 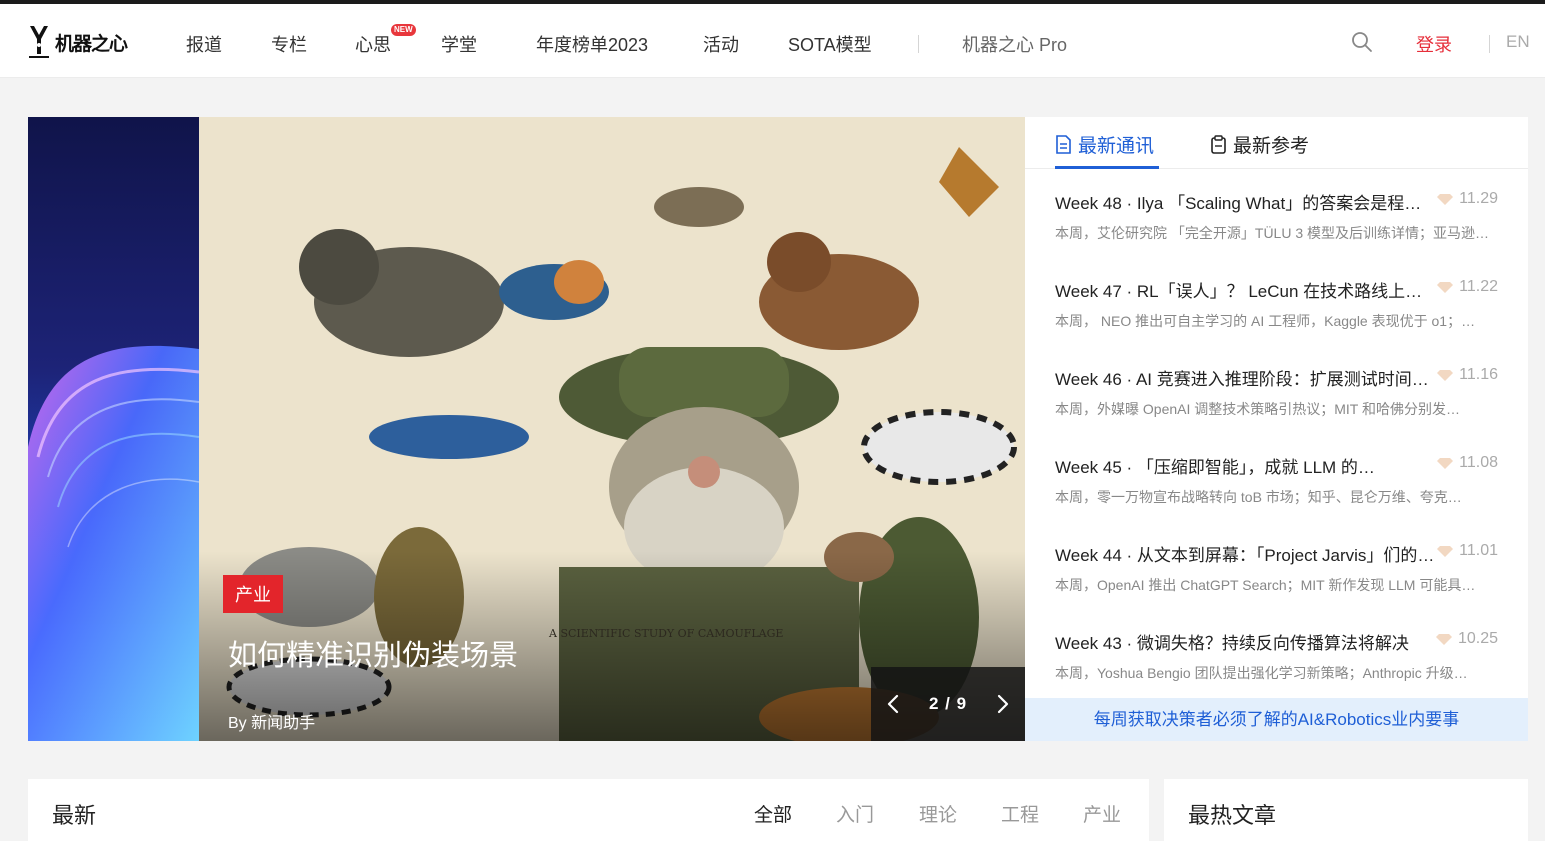 What do you see at coordinates (253, 594) in the screenshot?
I see `category-tag: 产业` at bounding box center [253, 594].